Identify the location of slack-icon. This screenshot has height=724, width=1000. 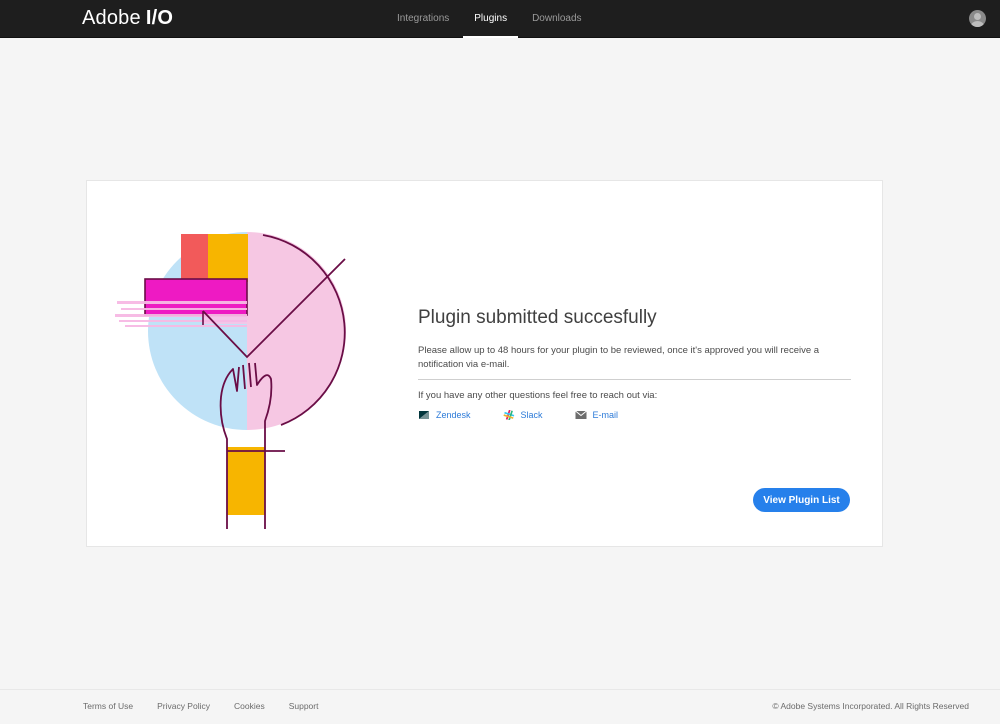
(508, 415).